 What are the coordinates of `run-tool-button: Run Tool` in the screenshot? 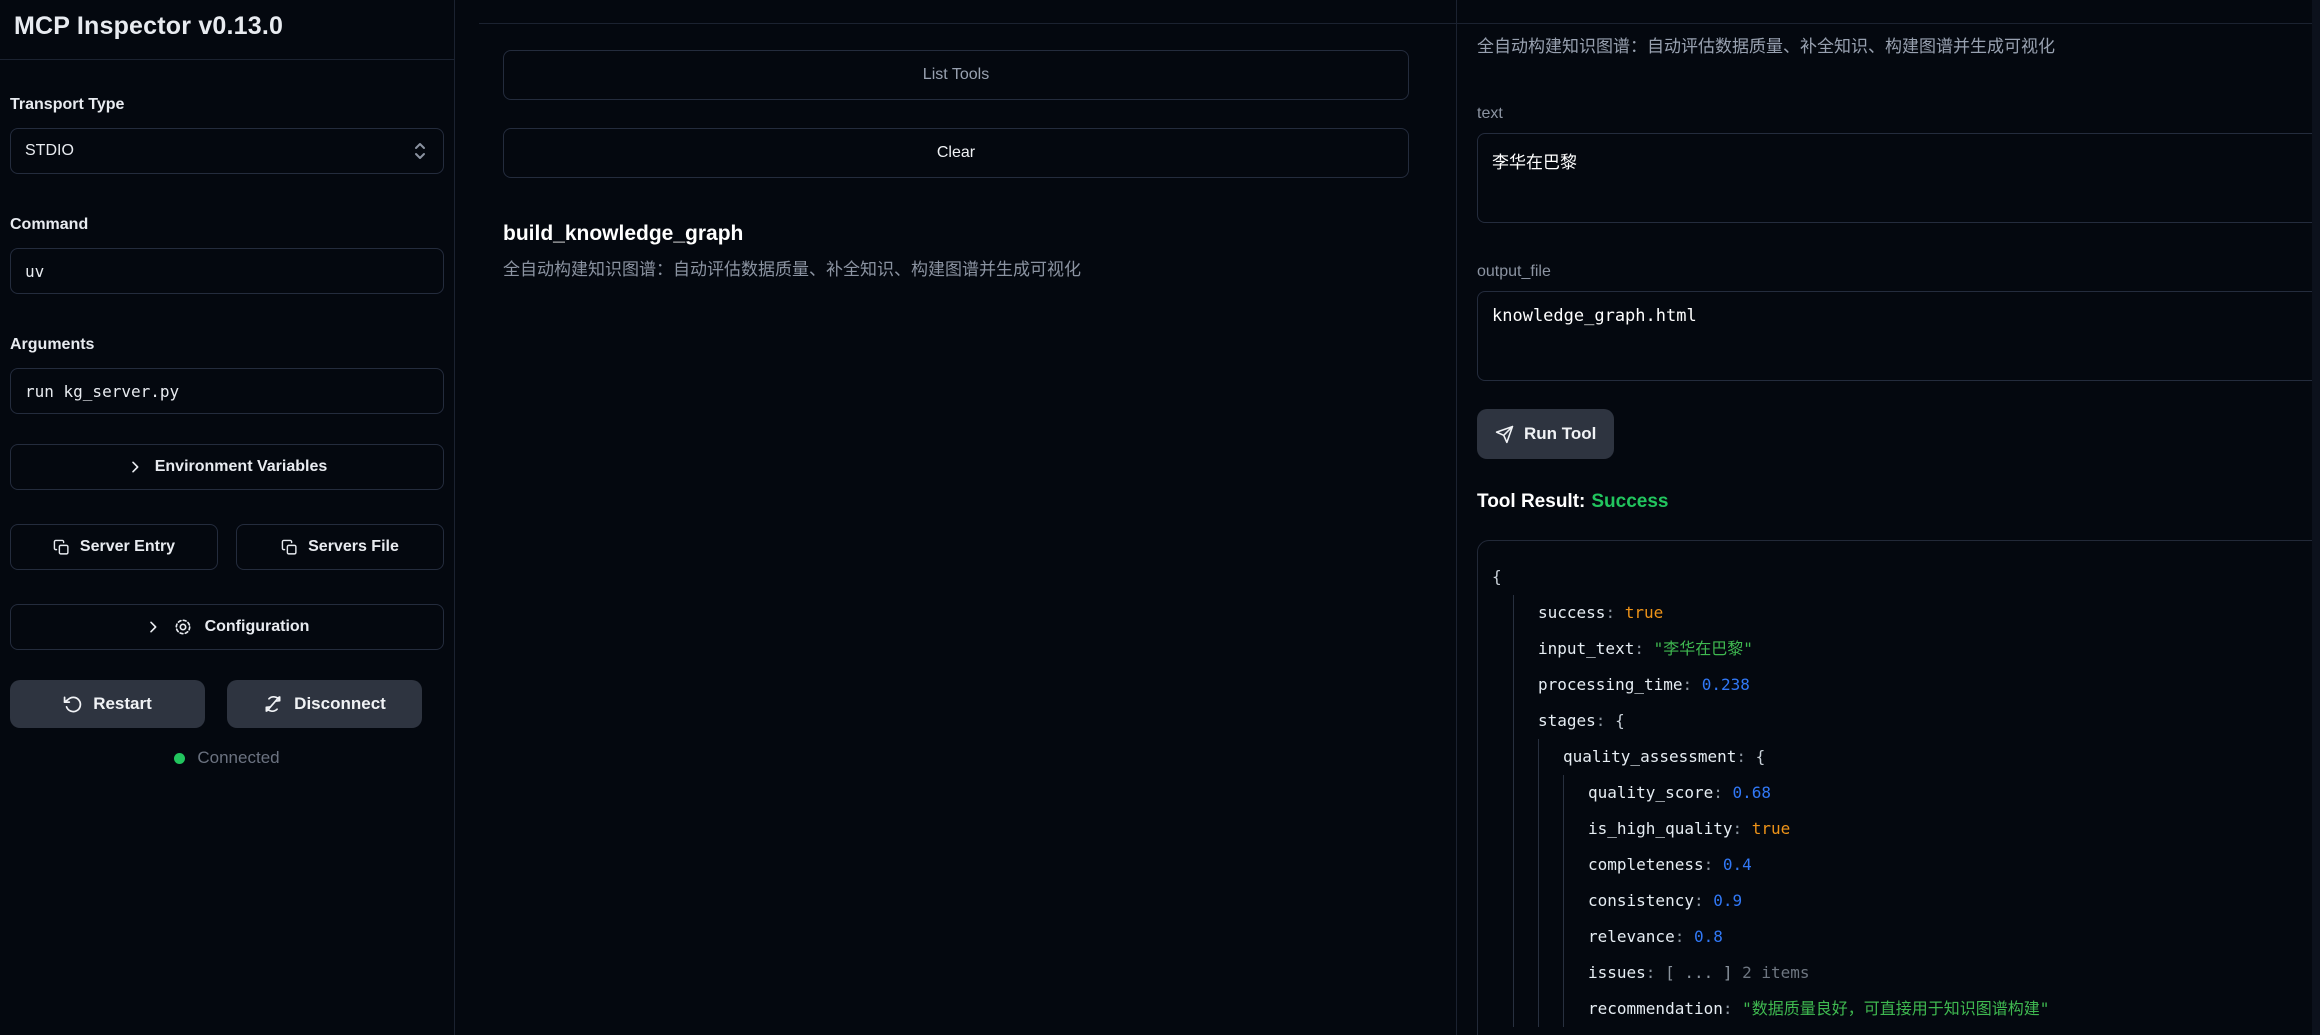 It's located at (1546, 434).